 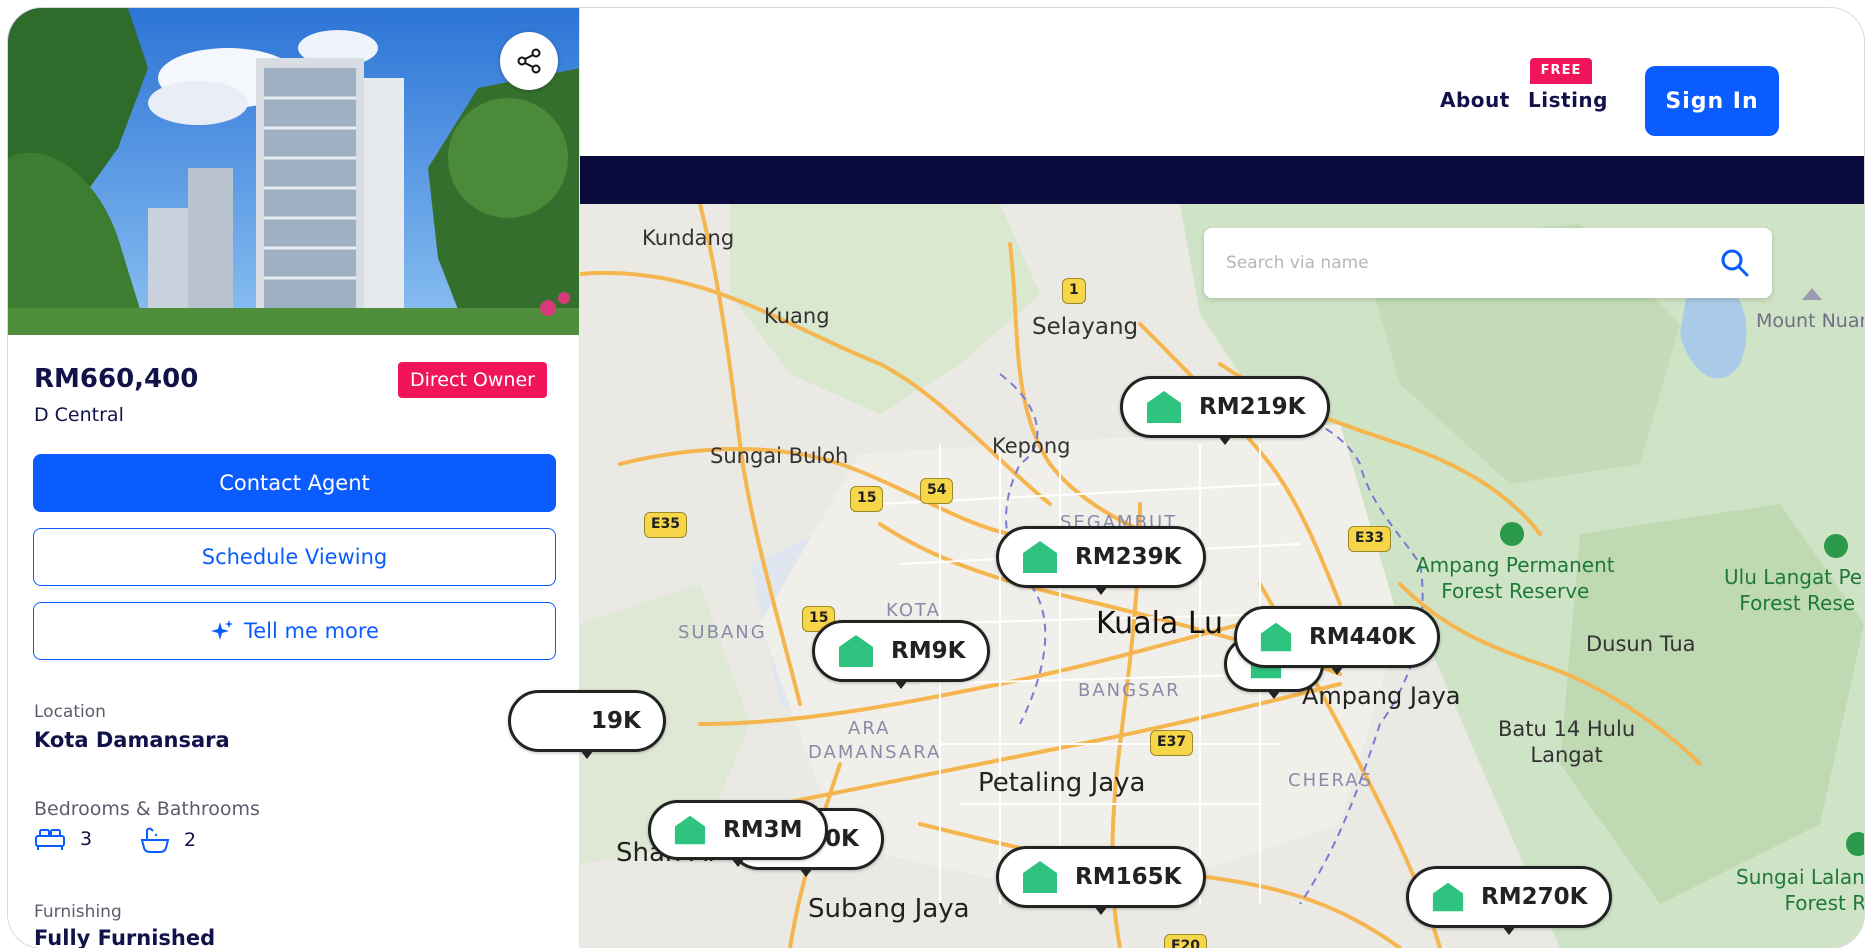 I want to click on price-pin: RM239K, so click(x=1101, y=560).